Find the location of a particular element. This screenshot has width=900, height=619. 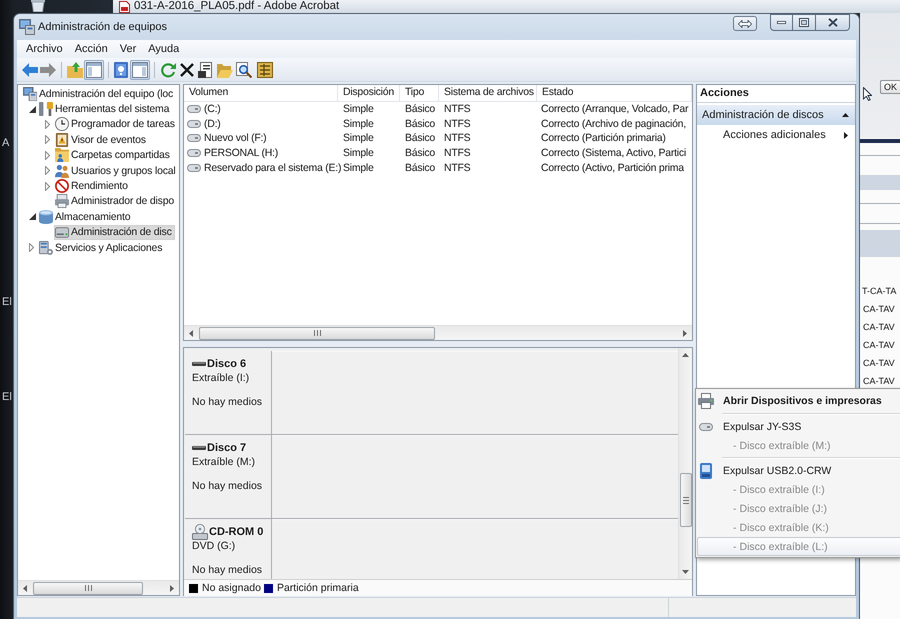

table-cell: Reservado para el sistema (E:) is located at coordinates (273, 168).